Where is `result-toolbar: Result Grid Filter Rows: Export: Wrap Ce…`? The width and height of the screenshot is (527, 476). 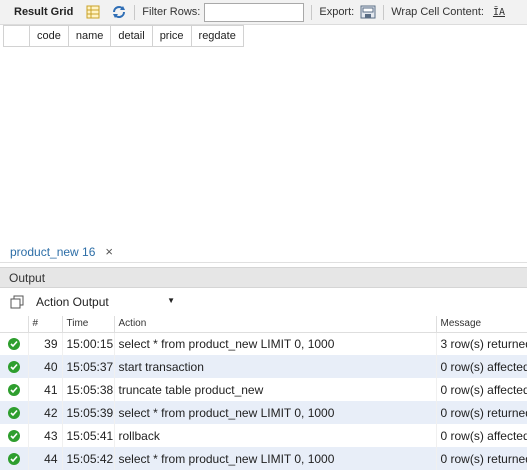
result-toolbar: Result Grid Filter Rows: Export: Wrap Ce… is located at coordinates (263, 12).